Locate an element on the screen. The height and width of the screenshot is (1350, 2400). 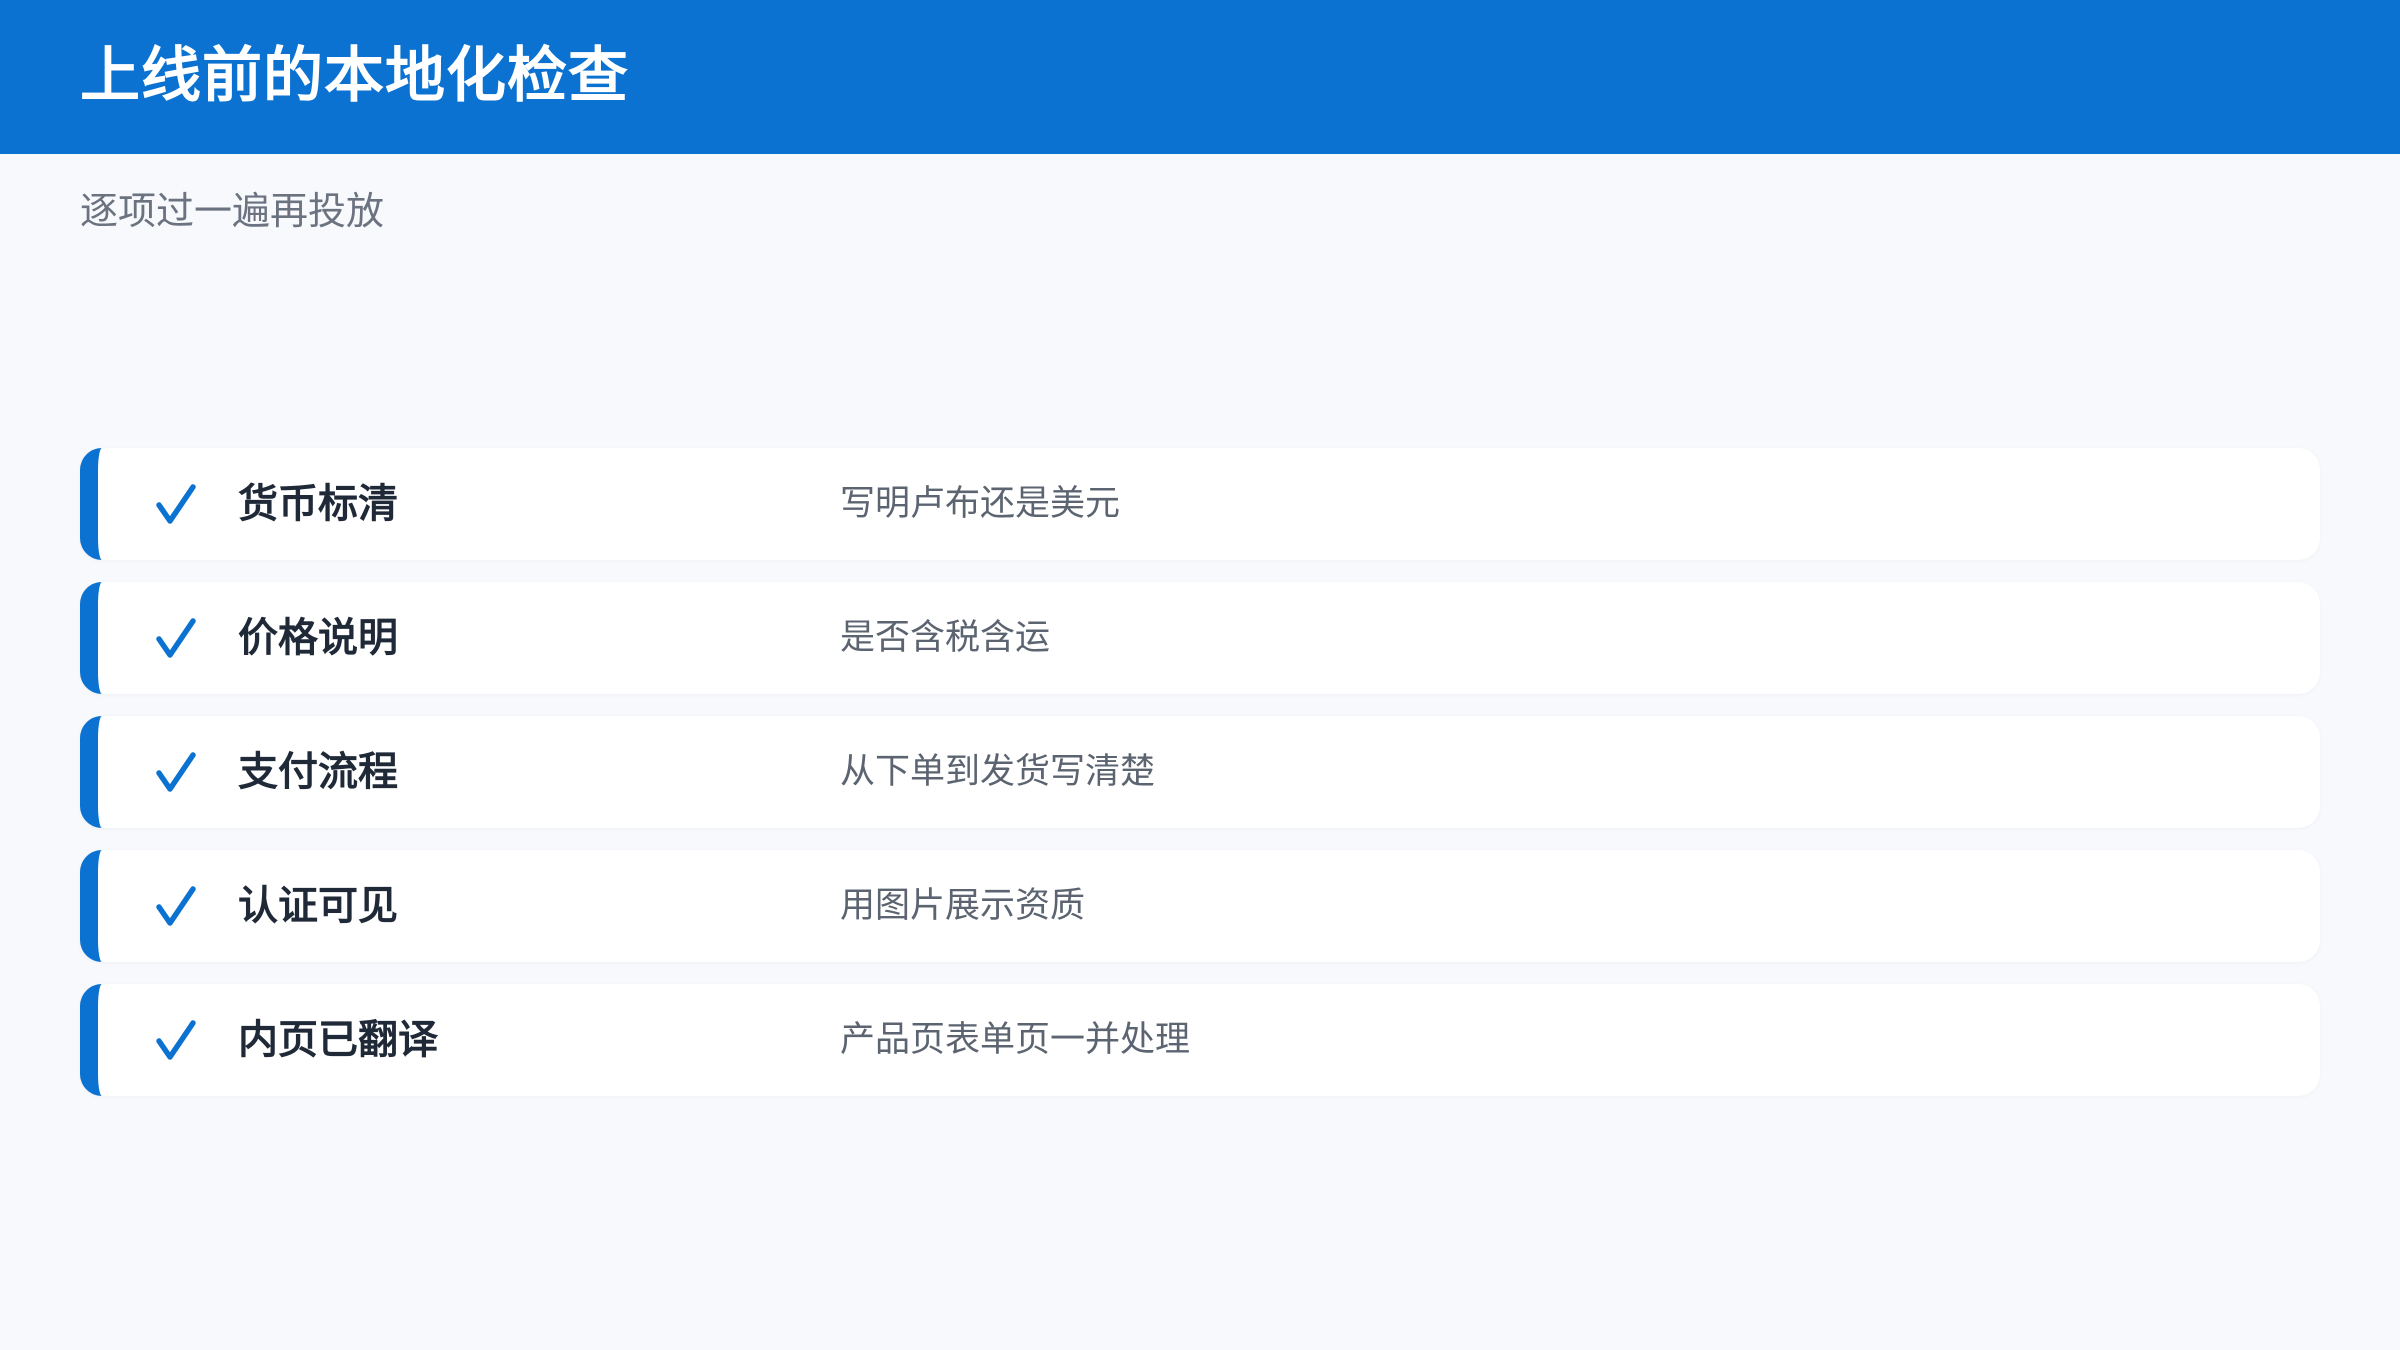
page-subtitle: 逐项过一遍再投放 is located at coordinates (232, 211).